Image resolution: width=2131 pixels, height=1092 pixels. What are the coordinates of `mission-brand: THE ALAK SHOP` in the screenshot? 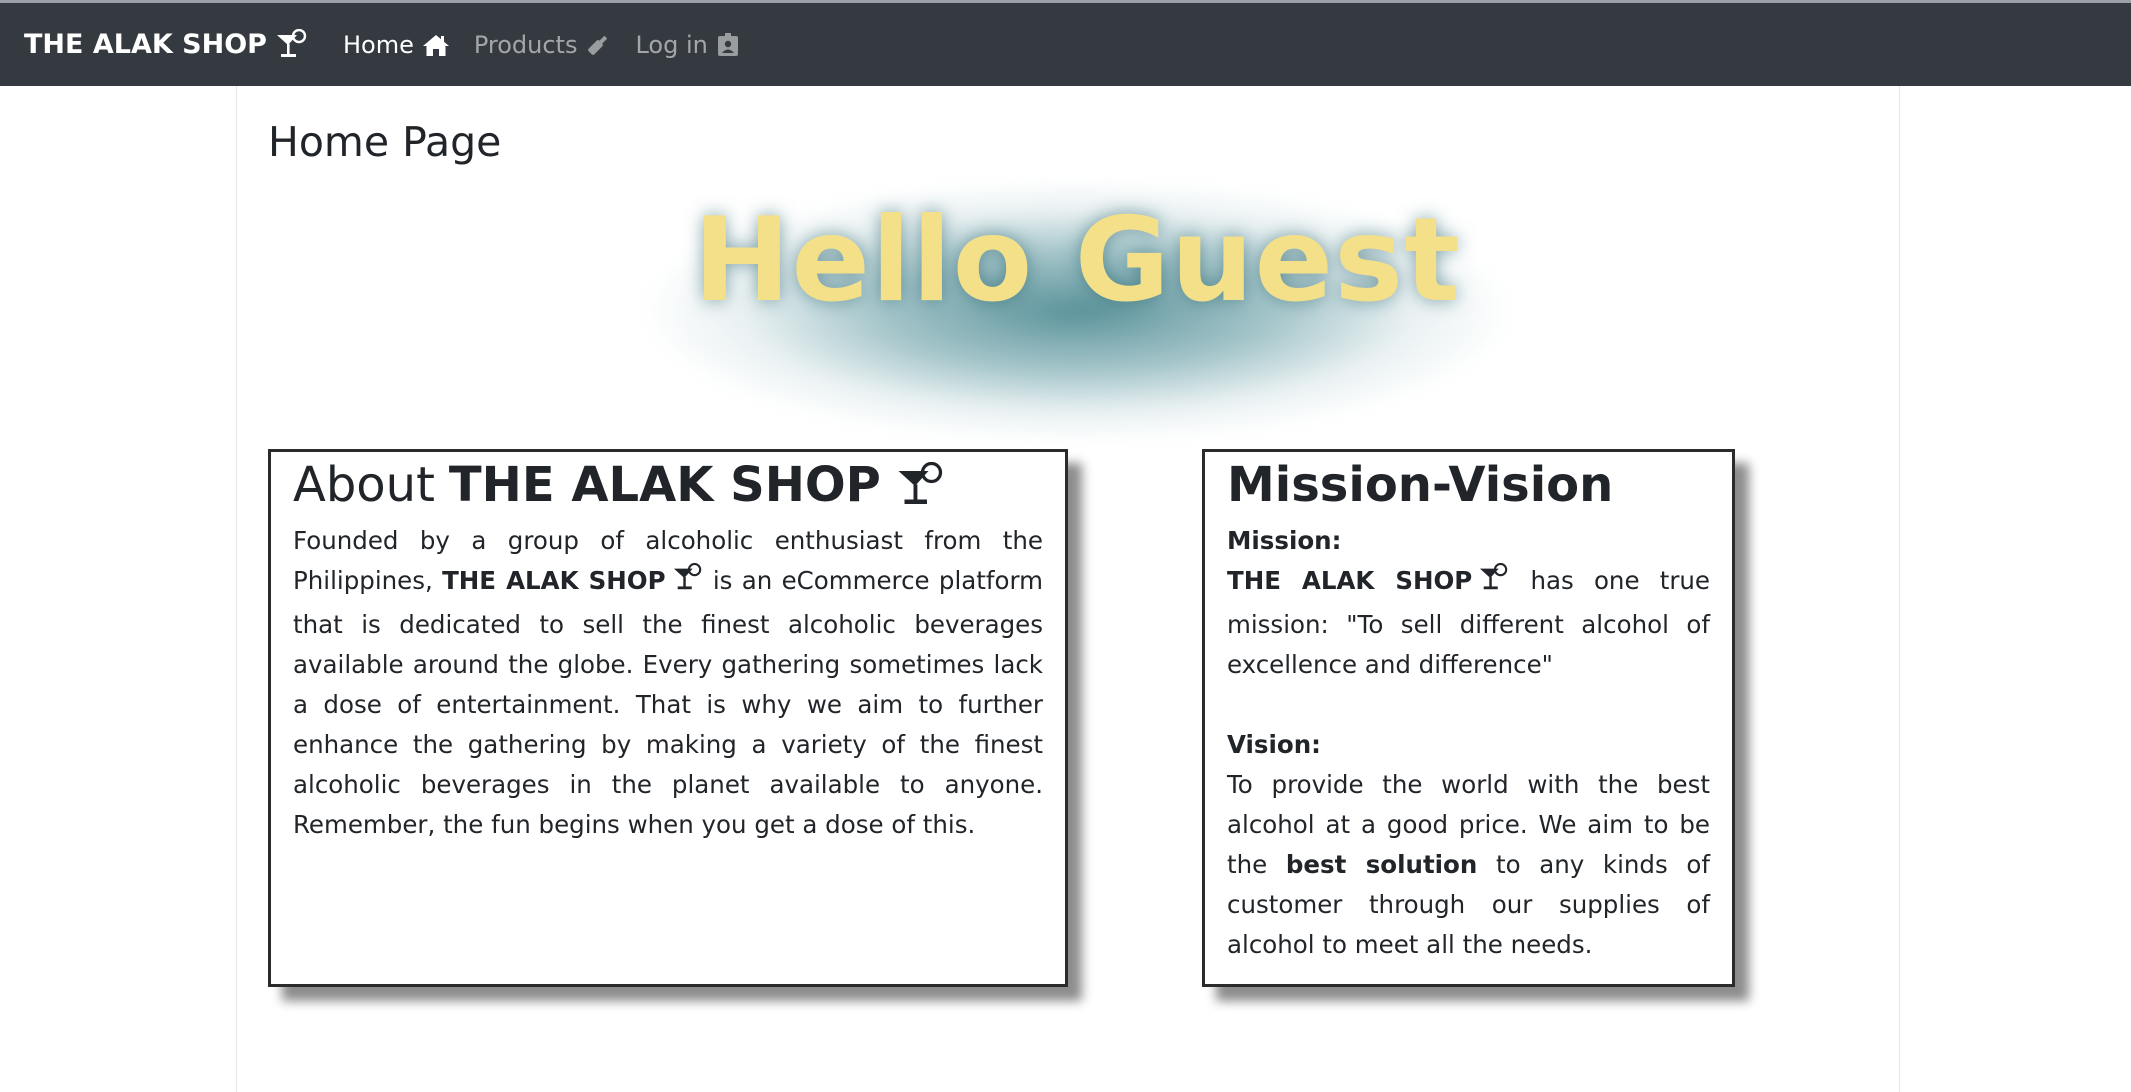 It's located at (1350, 580).